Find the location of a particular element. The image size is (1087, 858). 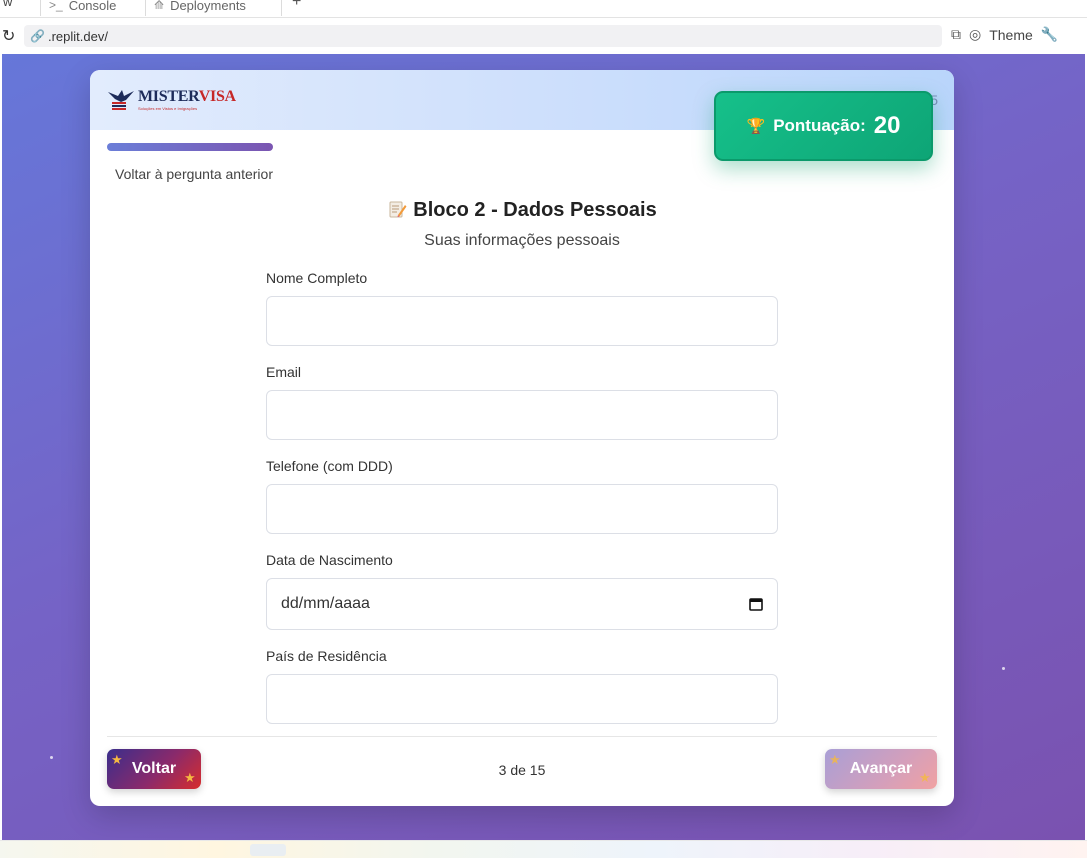

bottom-strip is located at coordinates (543, 849).